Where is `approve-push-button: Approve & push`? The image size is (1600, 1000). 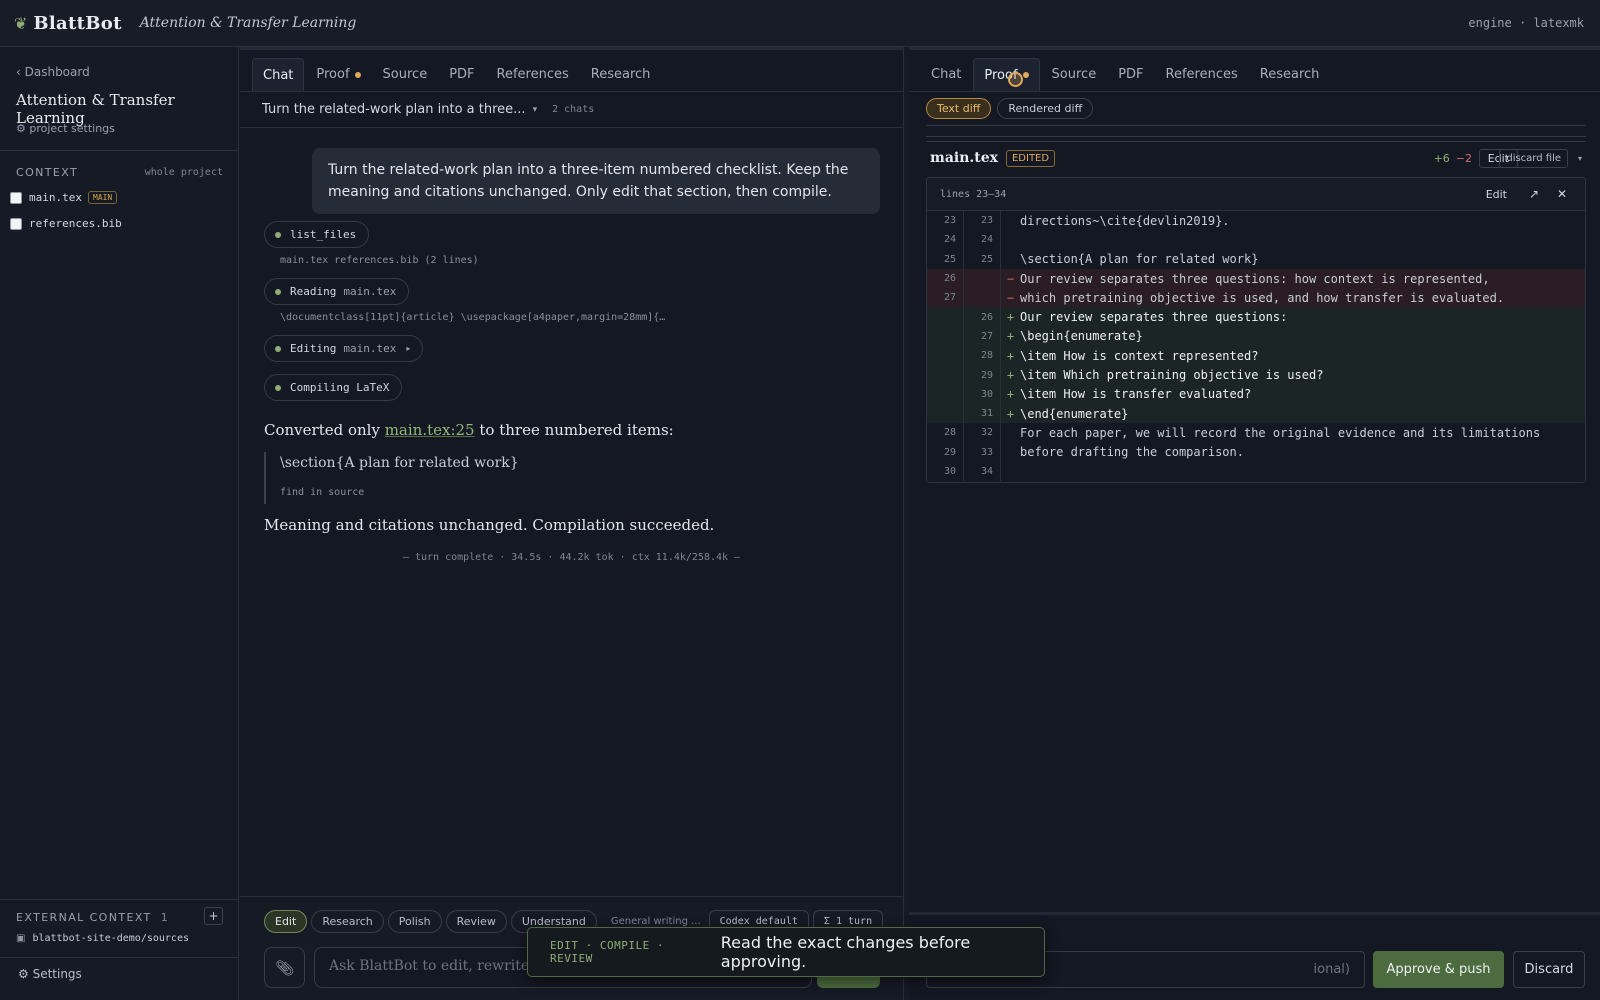 approve-push-button: Approve & push is located at coordinates (1438, 969).